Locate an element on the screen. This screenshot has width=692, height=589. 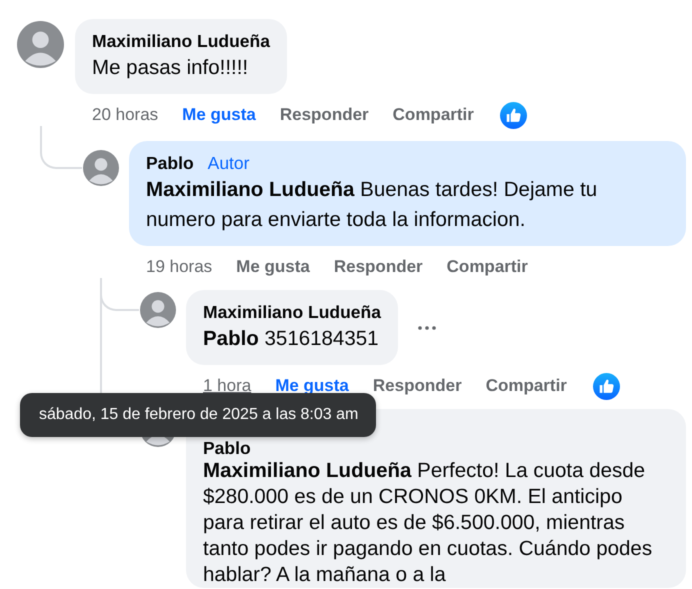
timestamp-link: 1 hora is located at coordinates (227, 386).